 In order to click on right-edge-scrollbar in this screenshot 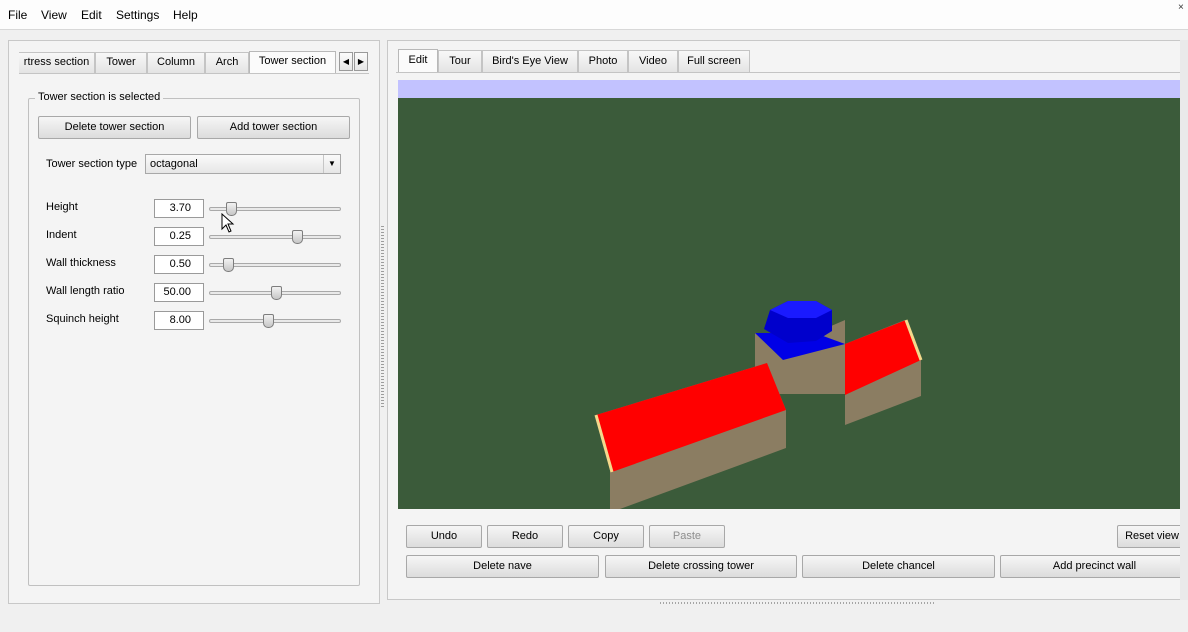, I will do `click(1184, 320)`.